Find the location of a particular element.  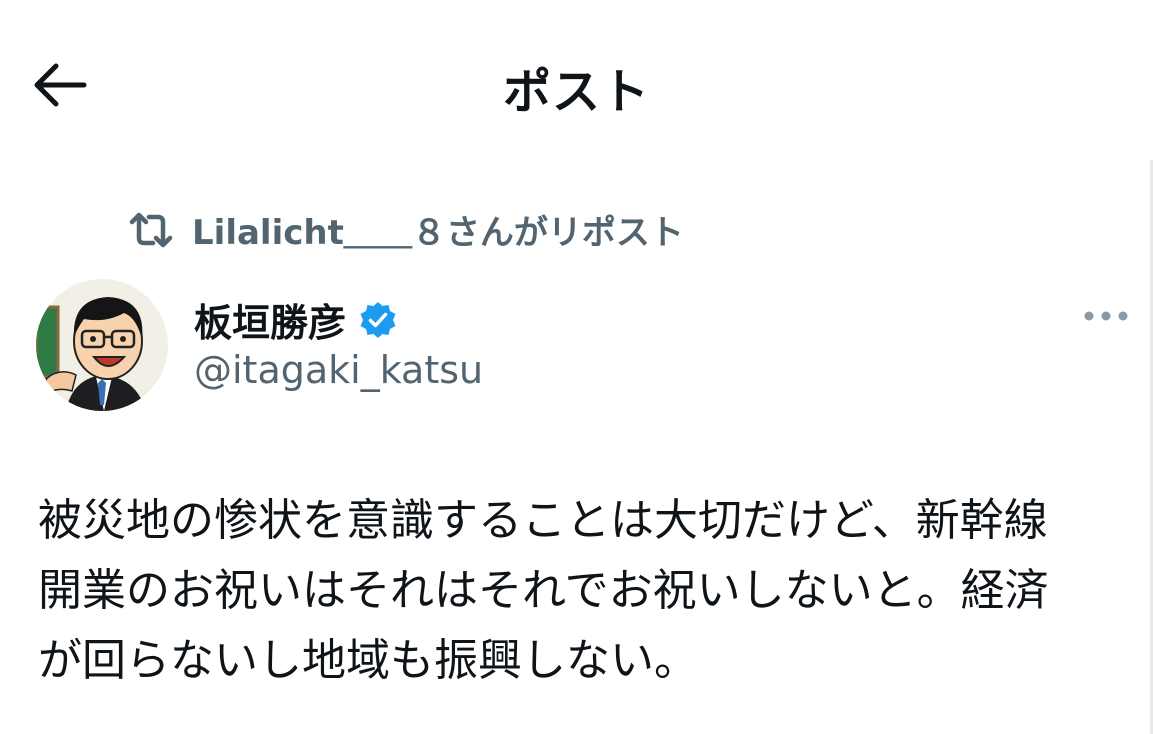

more-horizontal-icon is located at coordinates (1106, 316).